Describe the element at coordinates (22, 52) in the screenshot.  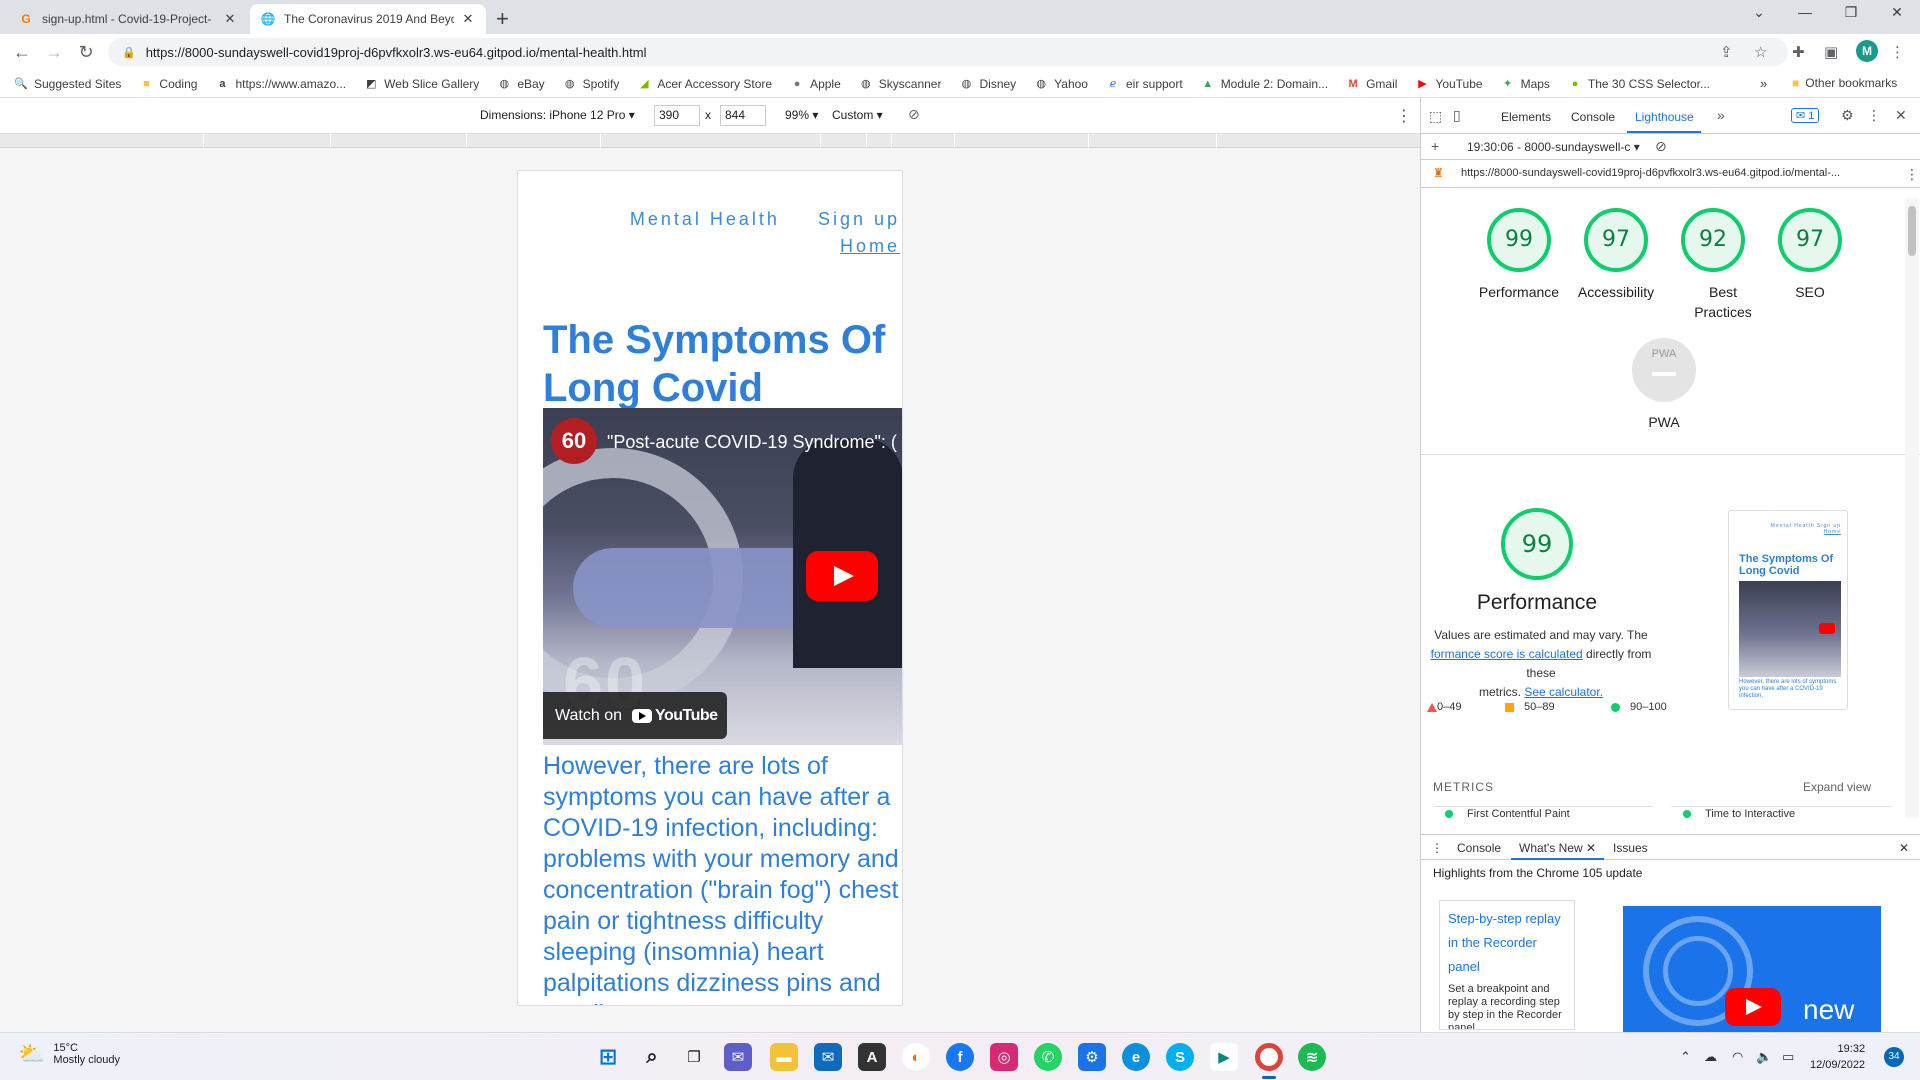
I see `back-icon: ←` at that location.